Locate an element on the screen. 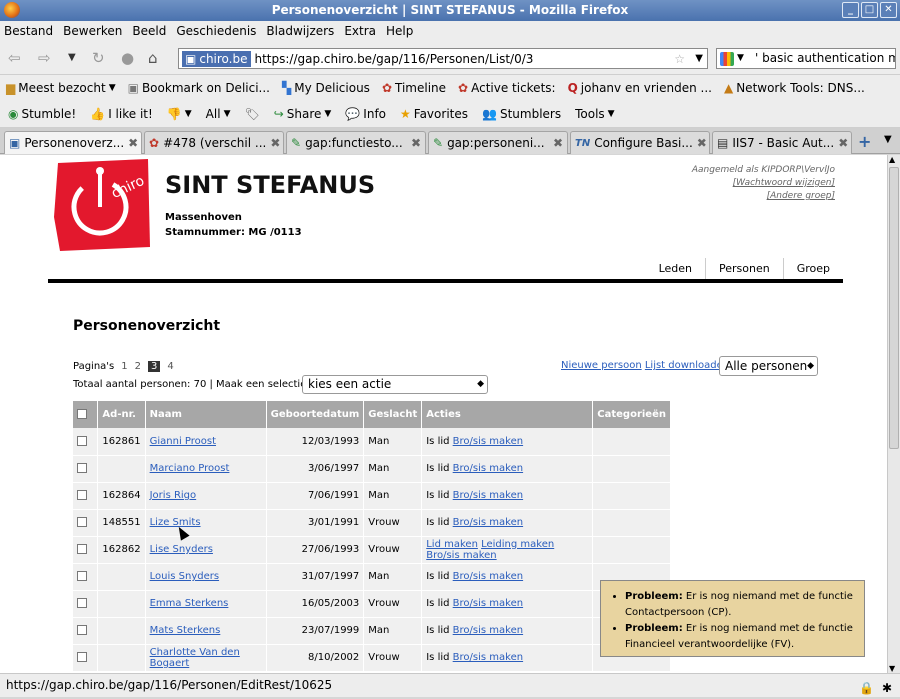 Image resolution: width=900 pixels, height=699 pixels. reload-icon: ↻ is located at coordinates (98, 58).